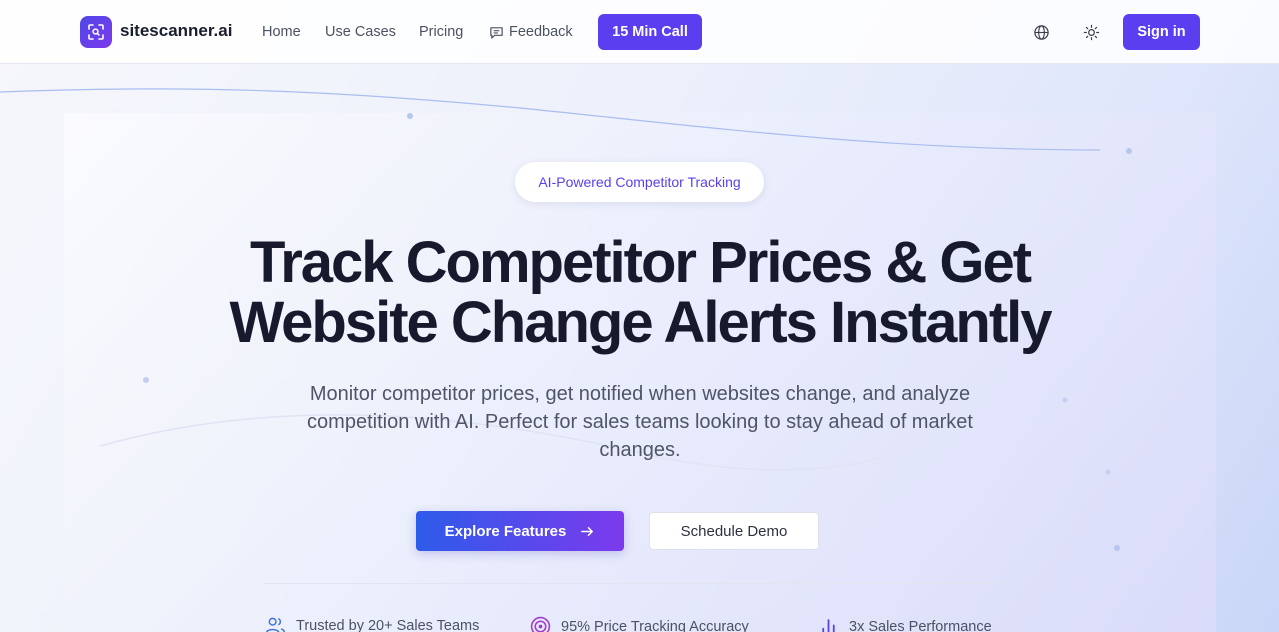 This screenshot has width=1279, height=632. I want to click on stat-accuracy-label: 95% Price Tracking Accuracy, so click(655, 625).